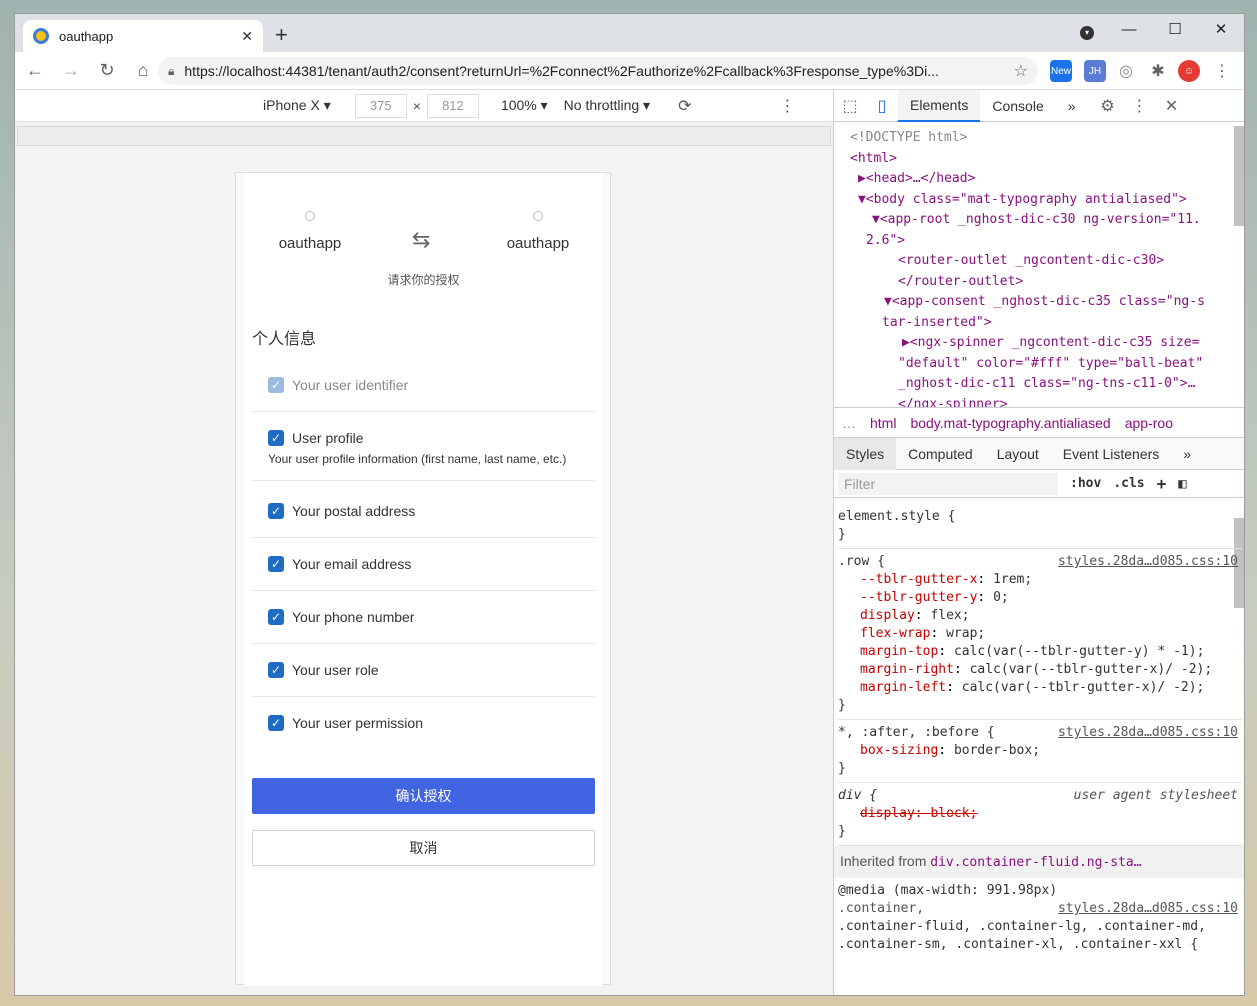  I want to click on styles-subtab: Layout, so click(1018, 454).